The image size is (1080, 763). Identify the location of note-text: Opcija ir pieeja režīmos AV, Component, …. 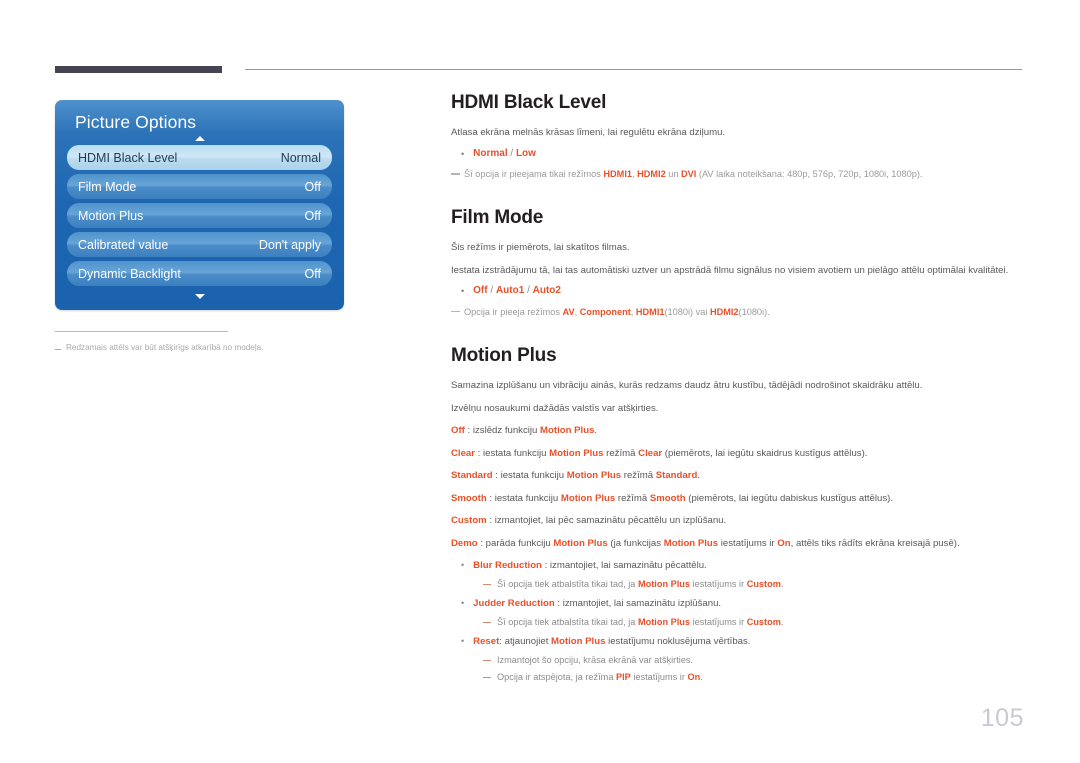
(617, 311).